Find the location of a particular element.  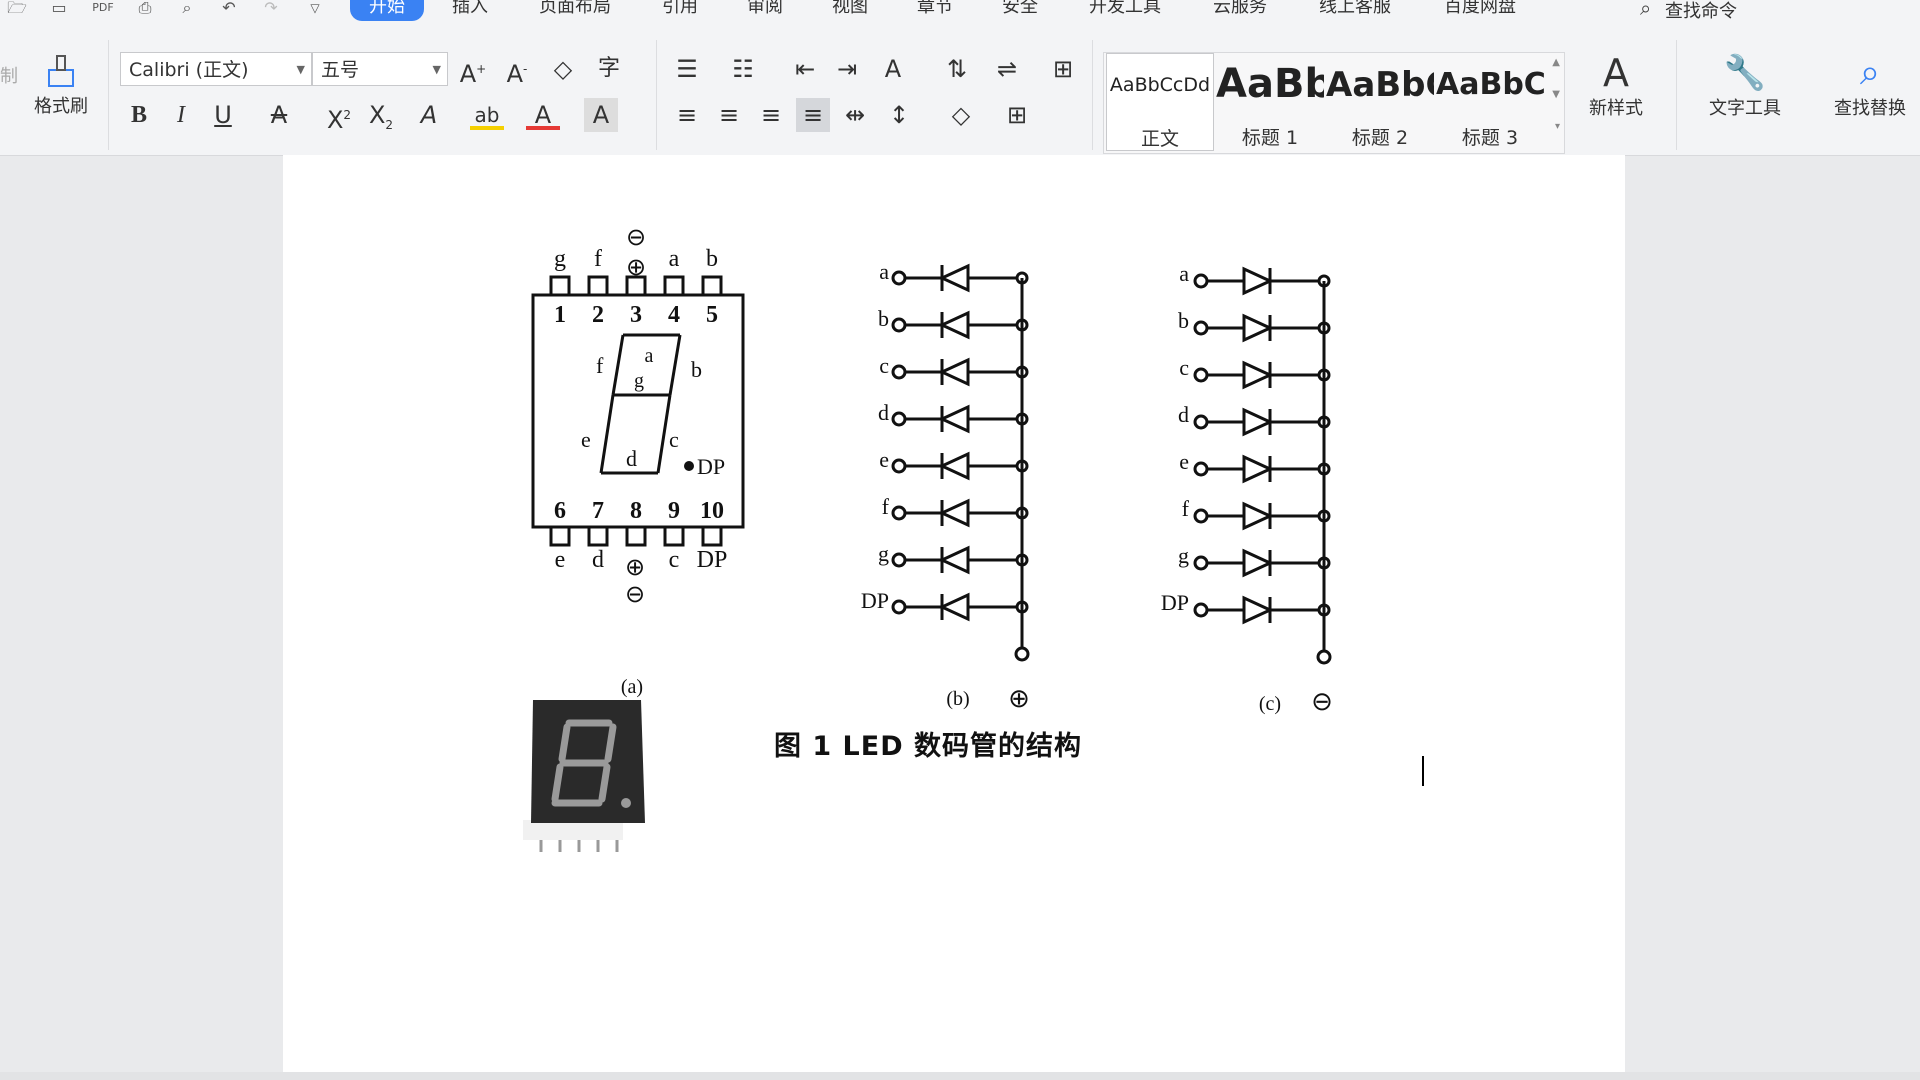

font-name-select: Calibri (正文) ▼ is located at coordinates (216, 69).